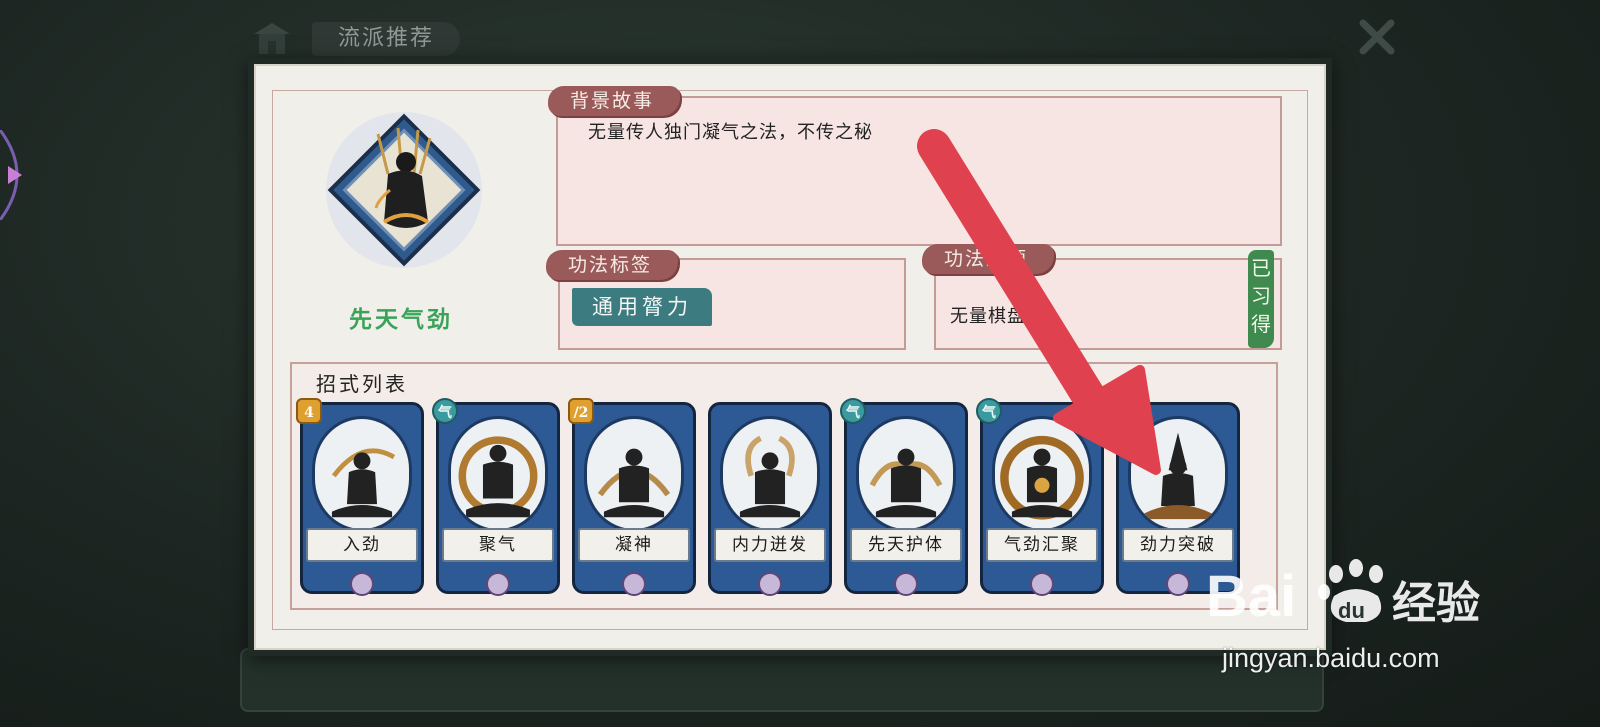 The width and height of the screenshot is (1600, 727). I want to click on move-card: 聚气 气, so click(496, 497).